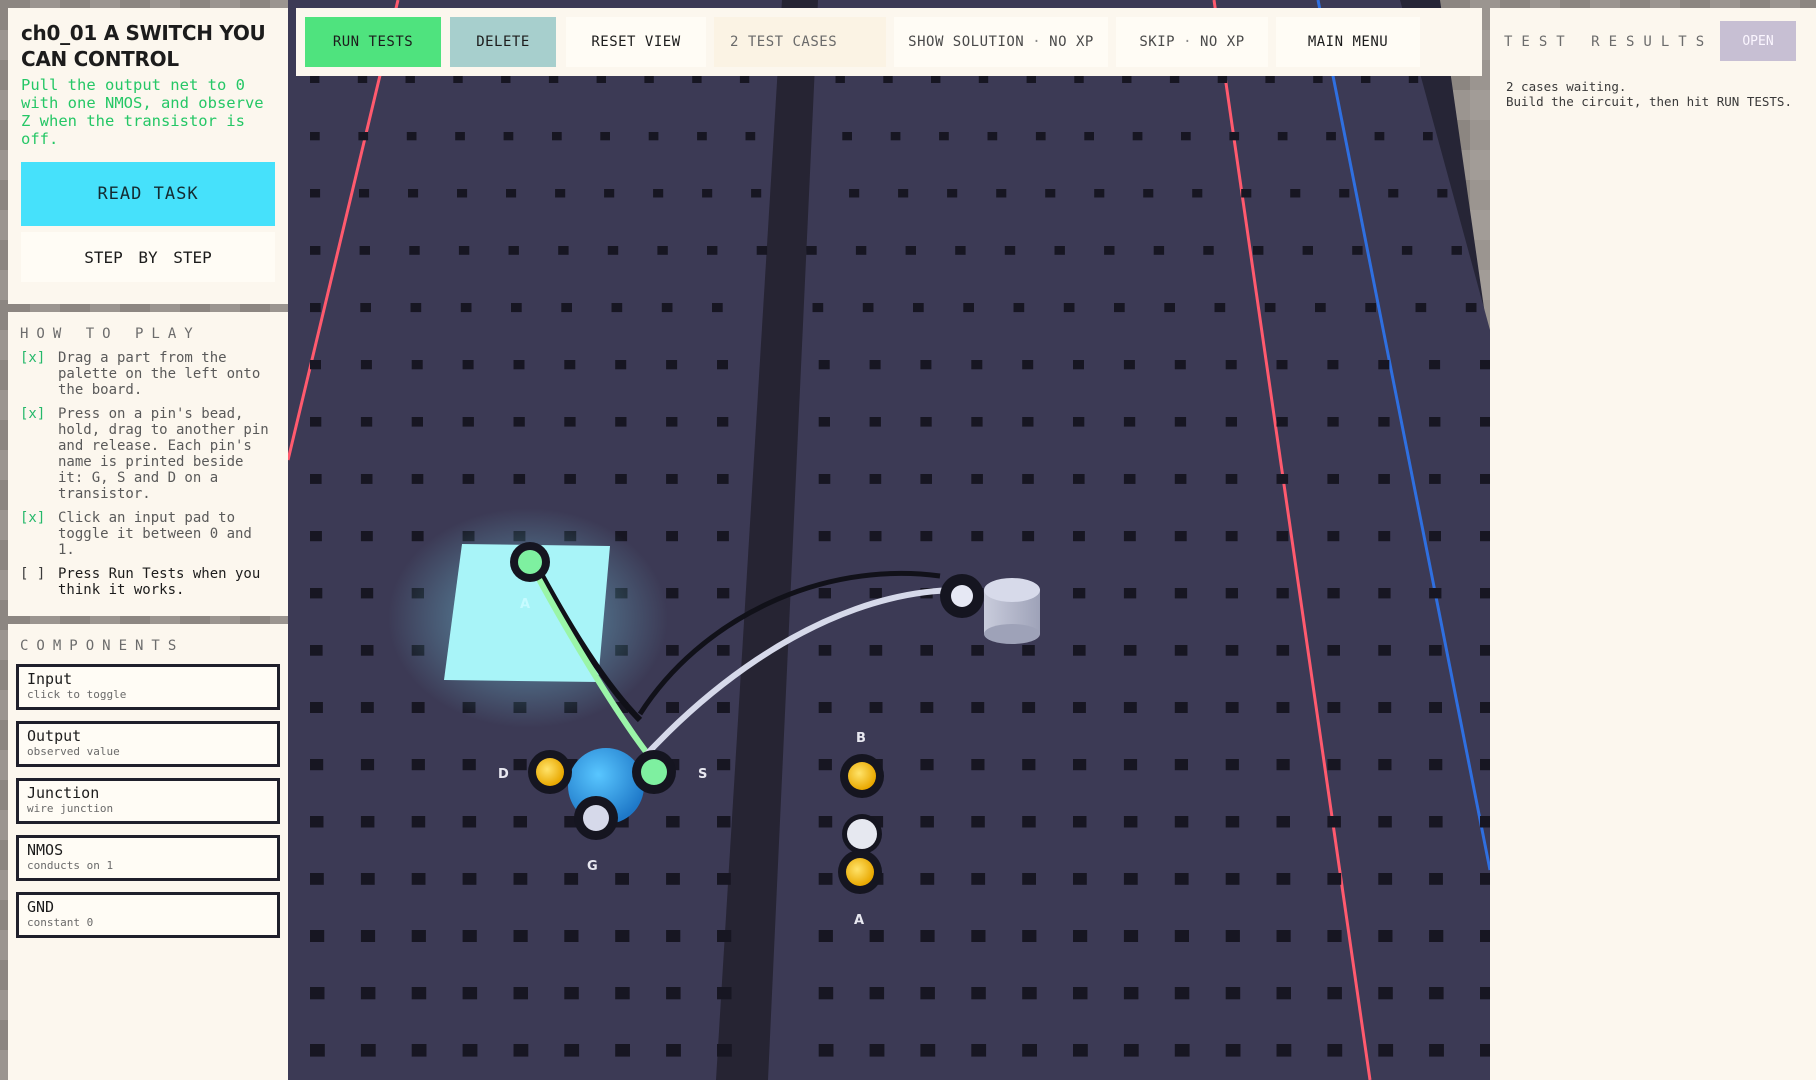 This screenshot has width=1816, height=1080. Describe the element at coordinates (1192, 42) in the screenshot. I see `skip-button: SKIP · NO XP` at that location.